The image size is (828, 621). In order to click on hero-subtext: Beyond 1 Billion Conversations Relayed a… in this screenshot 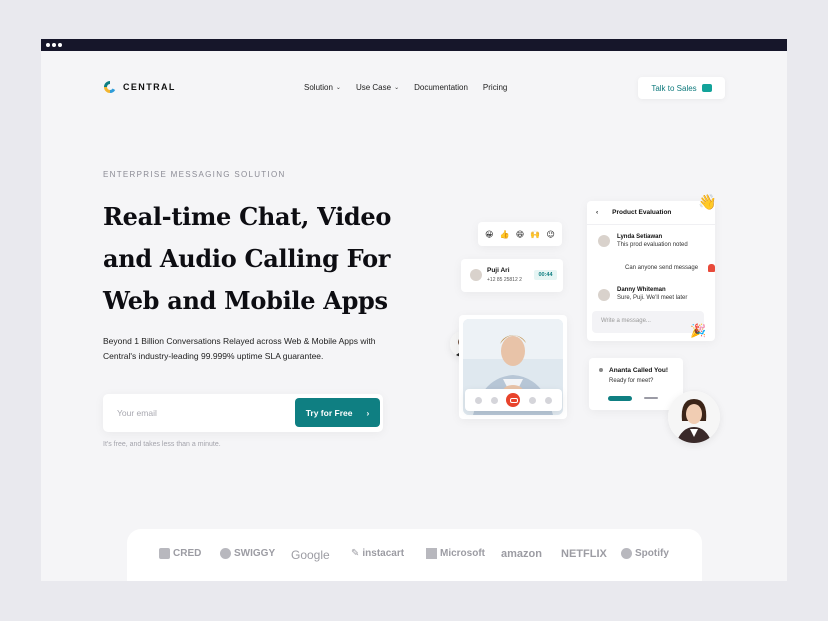, I will do `click(239, 348)`.